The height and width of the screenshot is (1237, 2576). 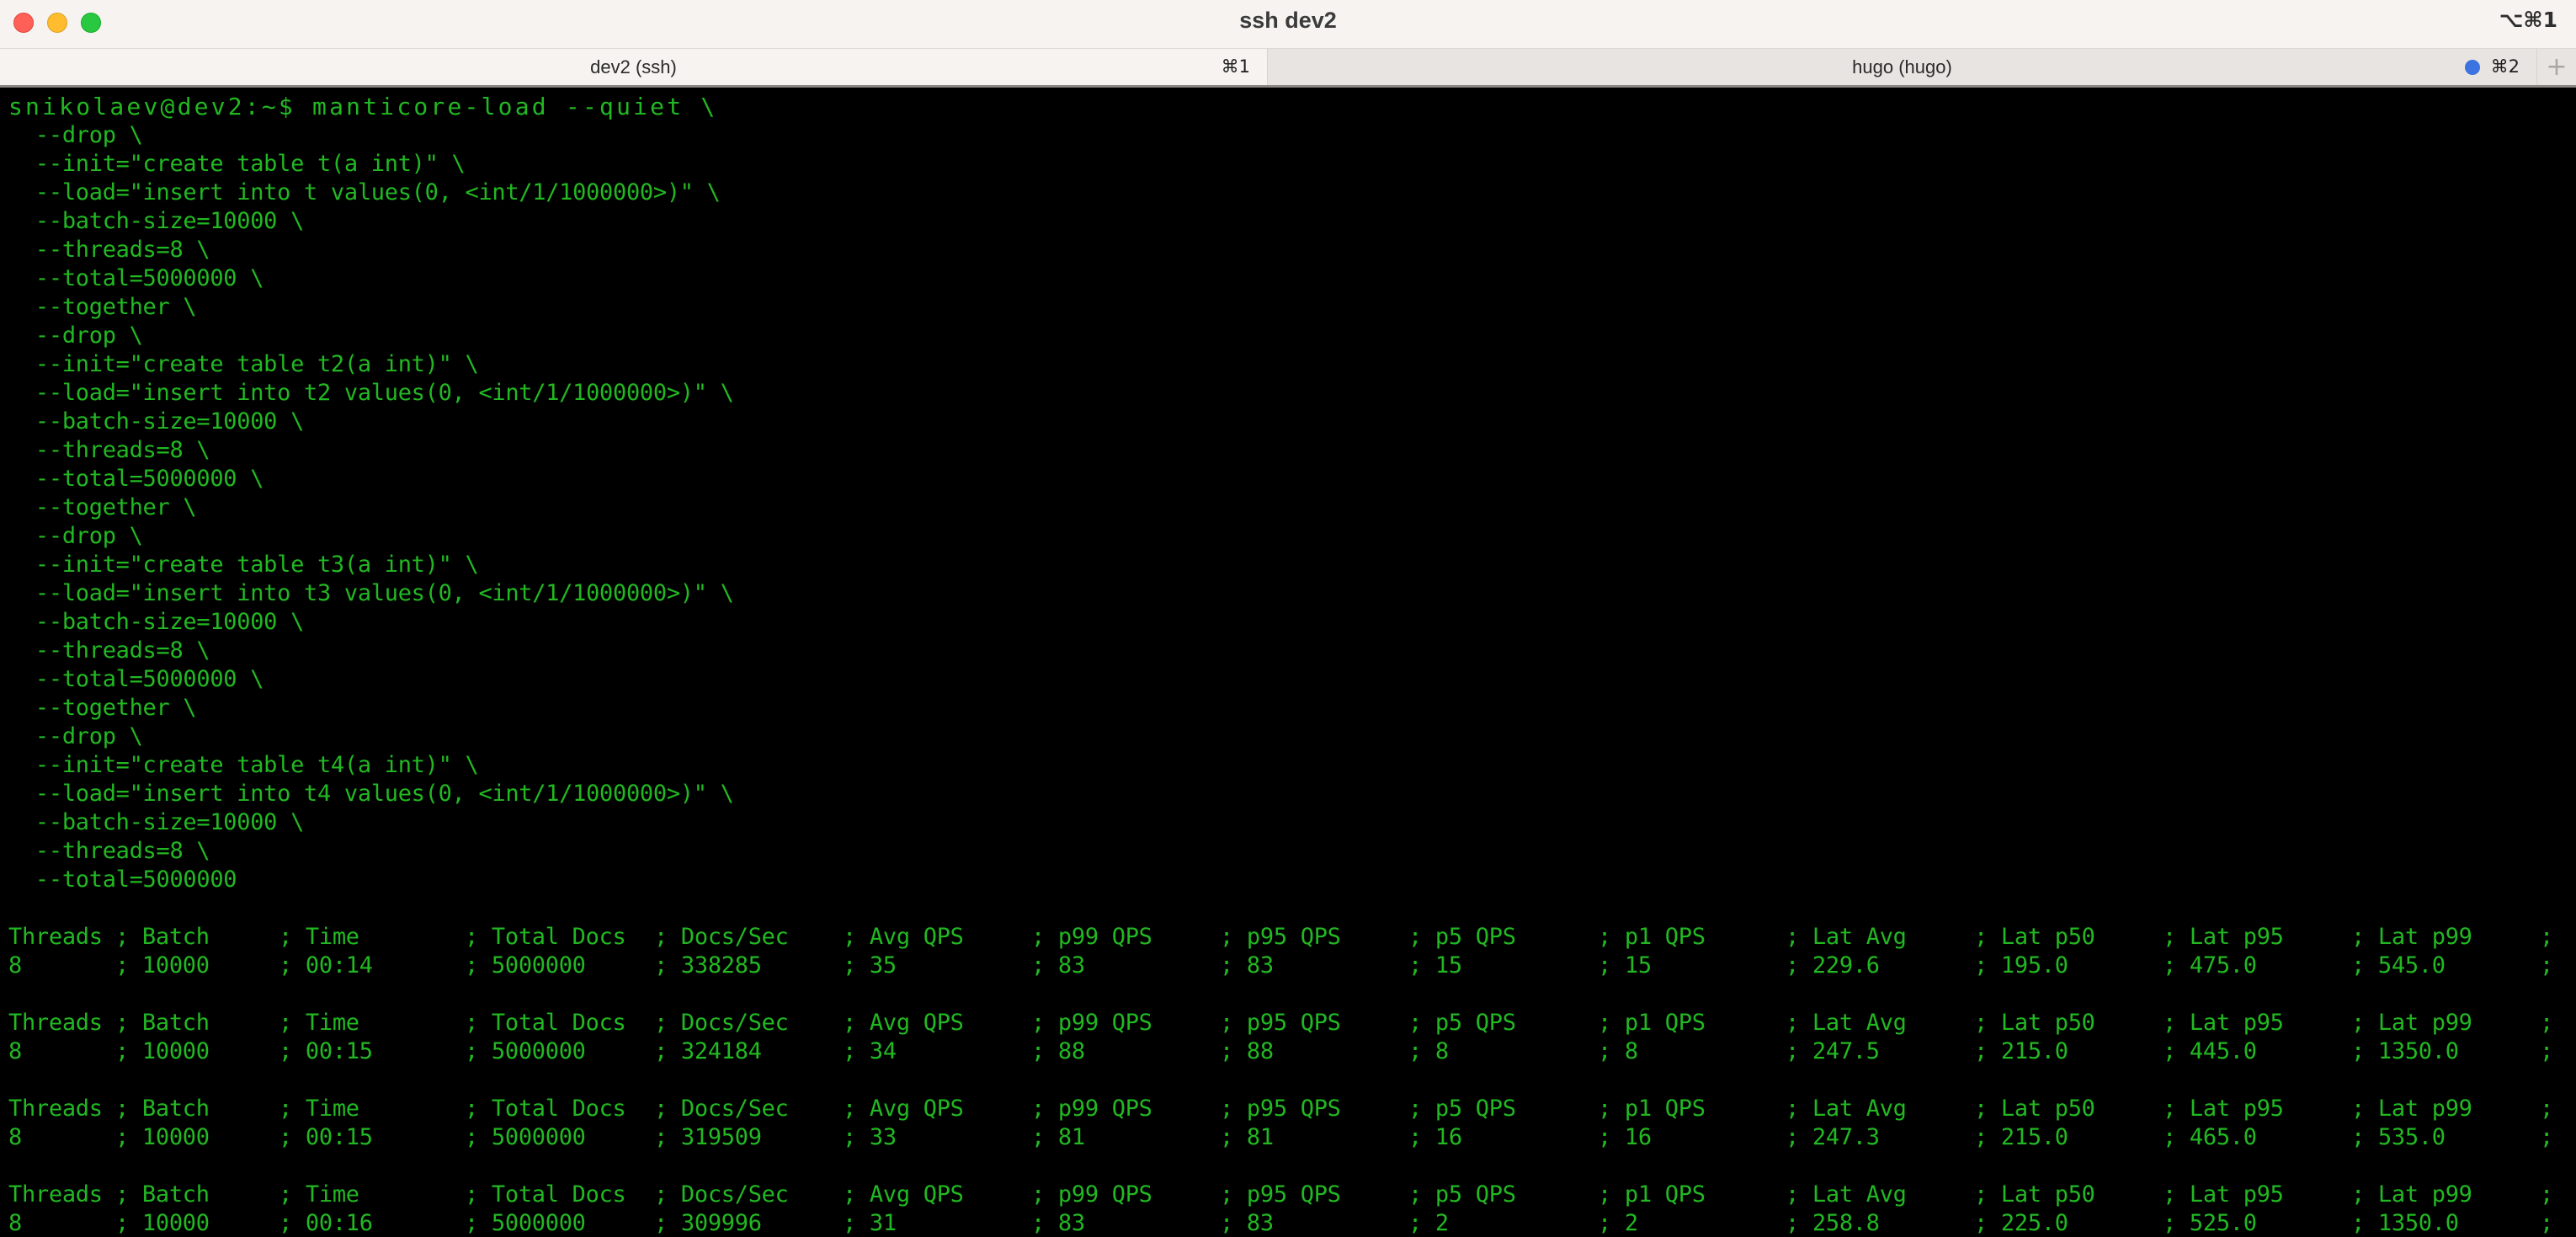 What do you see at coordinates (163, 1195) in the screenshot?
I see `column-header: ; Batch` at bounding box center [163, 1195].